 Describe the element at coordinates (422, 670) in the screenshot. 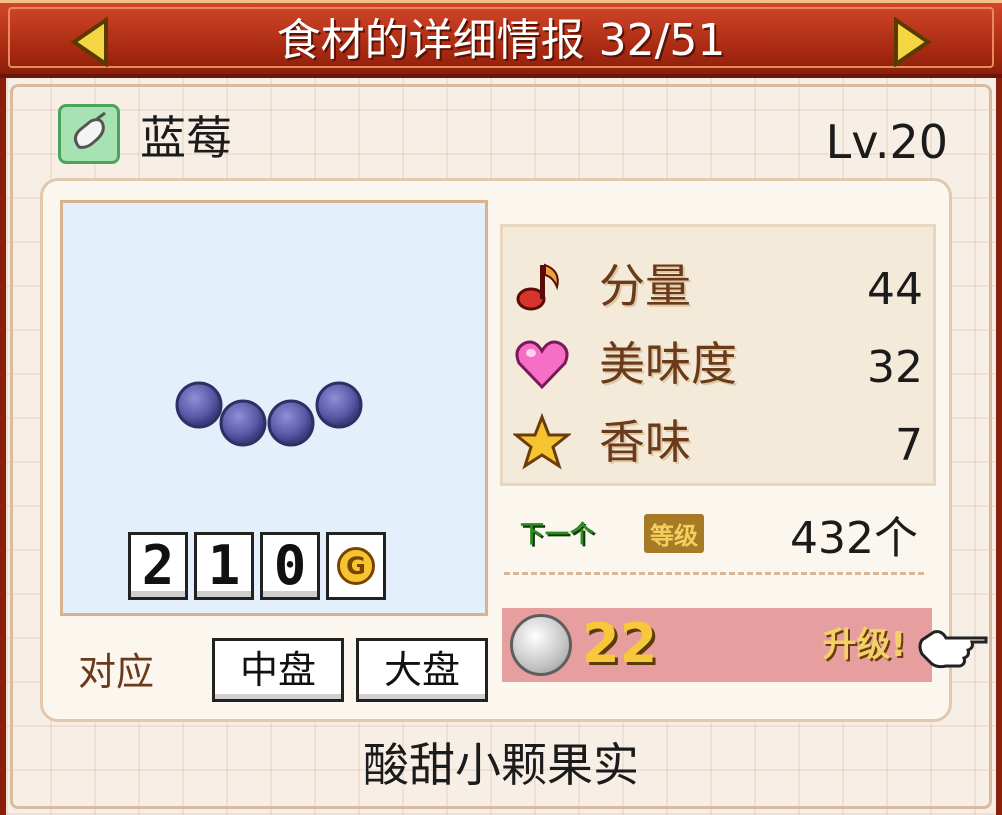

I see `plate-large-button: 大盘` at that location.